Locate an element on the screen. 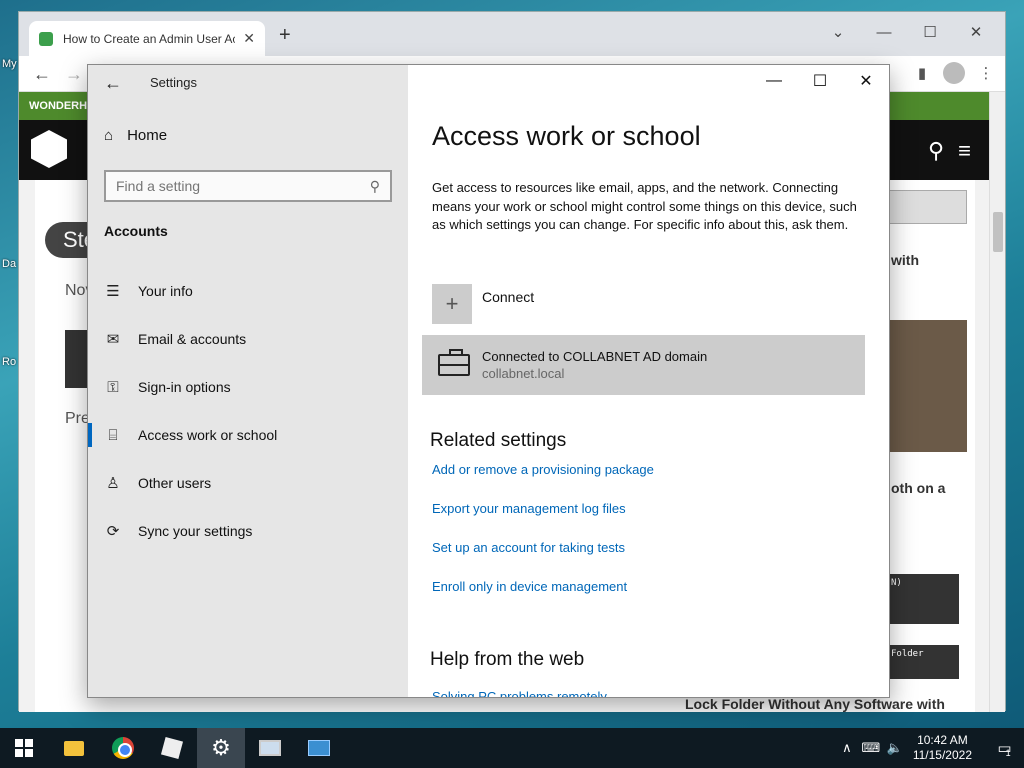 Image resolution: width=1024 pixels, height=768 pixels. server-manager-button is located at coordinates (270, 748).